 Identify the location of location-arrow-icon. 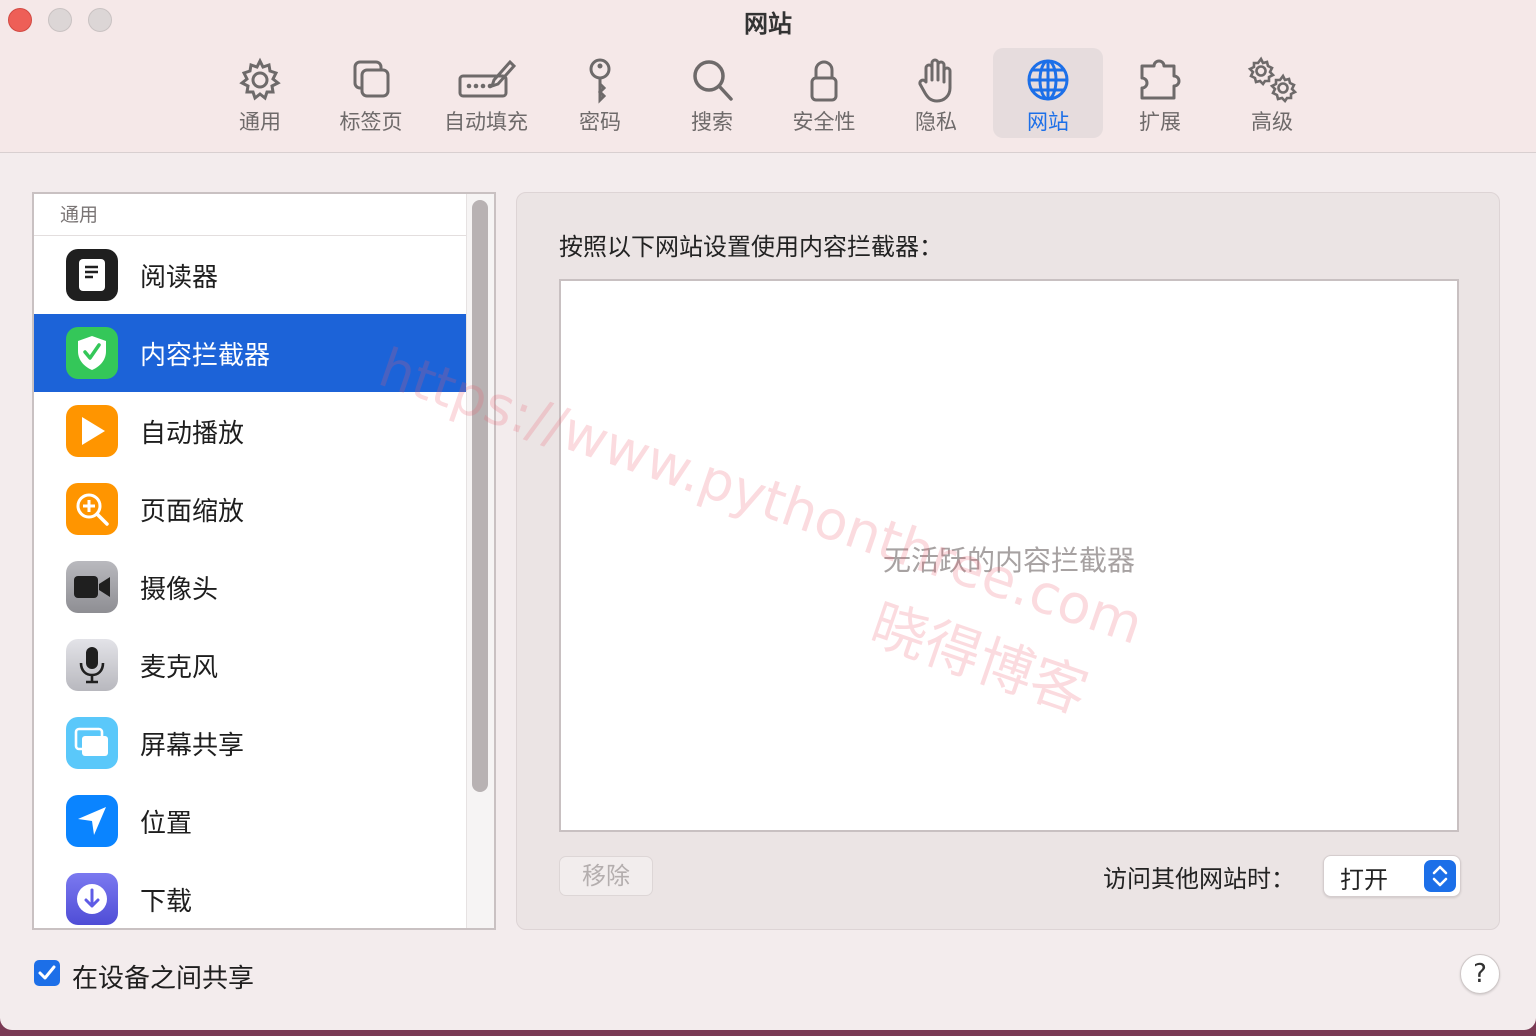
(92, 821).